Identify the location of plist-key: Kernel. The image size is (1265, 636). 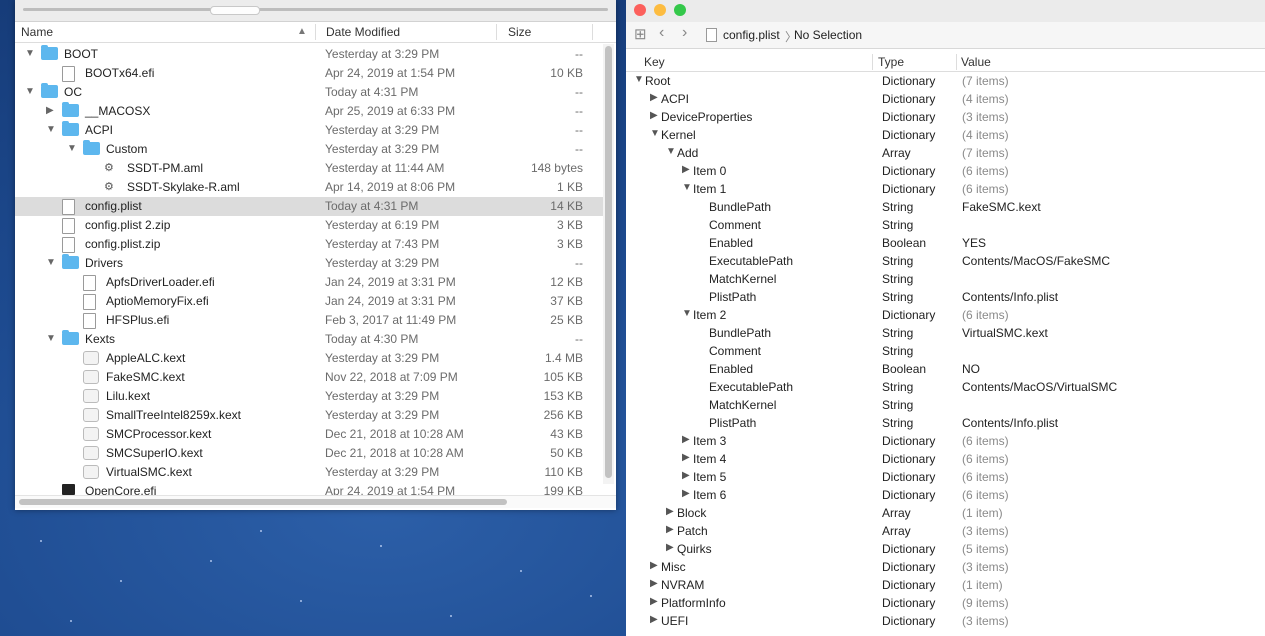
(678, 135).